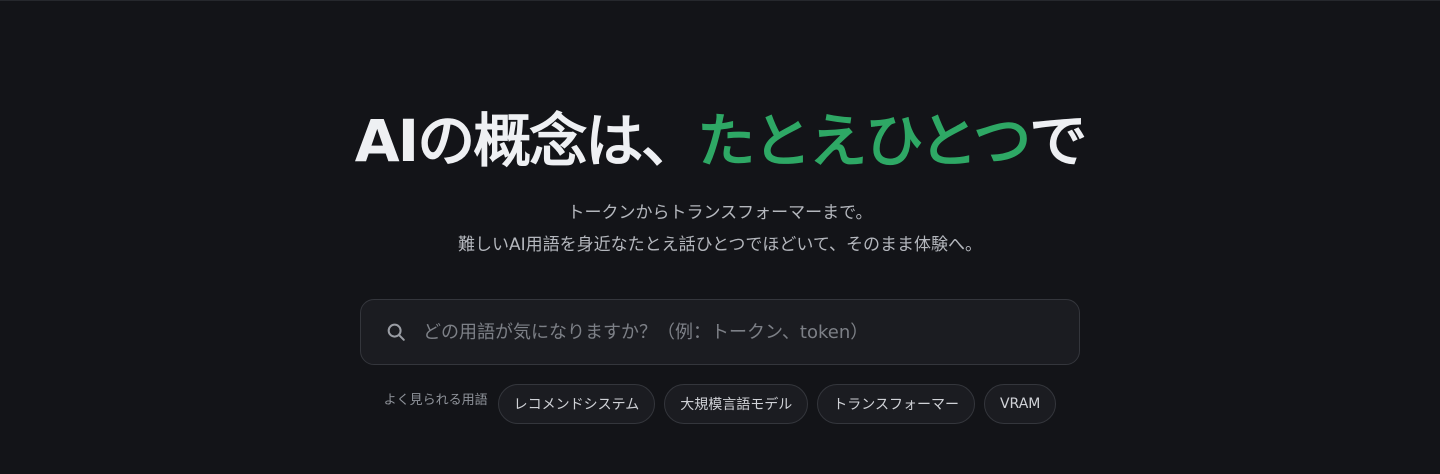 Image resolution: width=1440 pixels, height=474 pixels. What do you see at coordinates (896, 404) in the screenshot?
I see `term-chip-transformer: トランスフォーマー` at bounding box center [896, 404].